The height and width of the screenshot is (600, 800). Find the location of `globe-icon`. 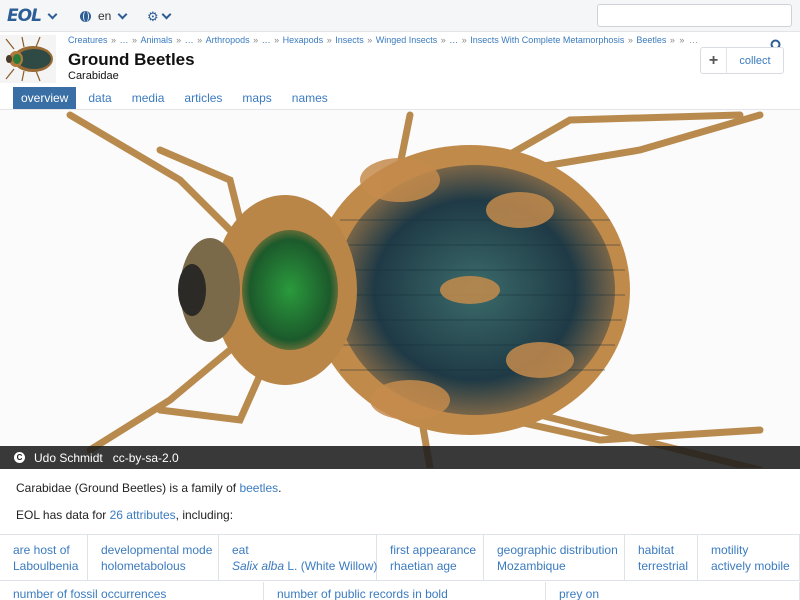

globe-icon is located at coordinates (85, 16).